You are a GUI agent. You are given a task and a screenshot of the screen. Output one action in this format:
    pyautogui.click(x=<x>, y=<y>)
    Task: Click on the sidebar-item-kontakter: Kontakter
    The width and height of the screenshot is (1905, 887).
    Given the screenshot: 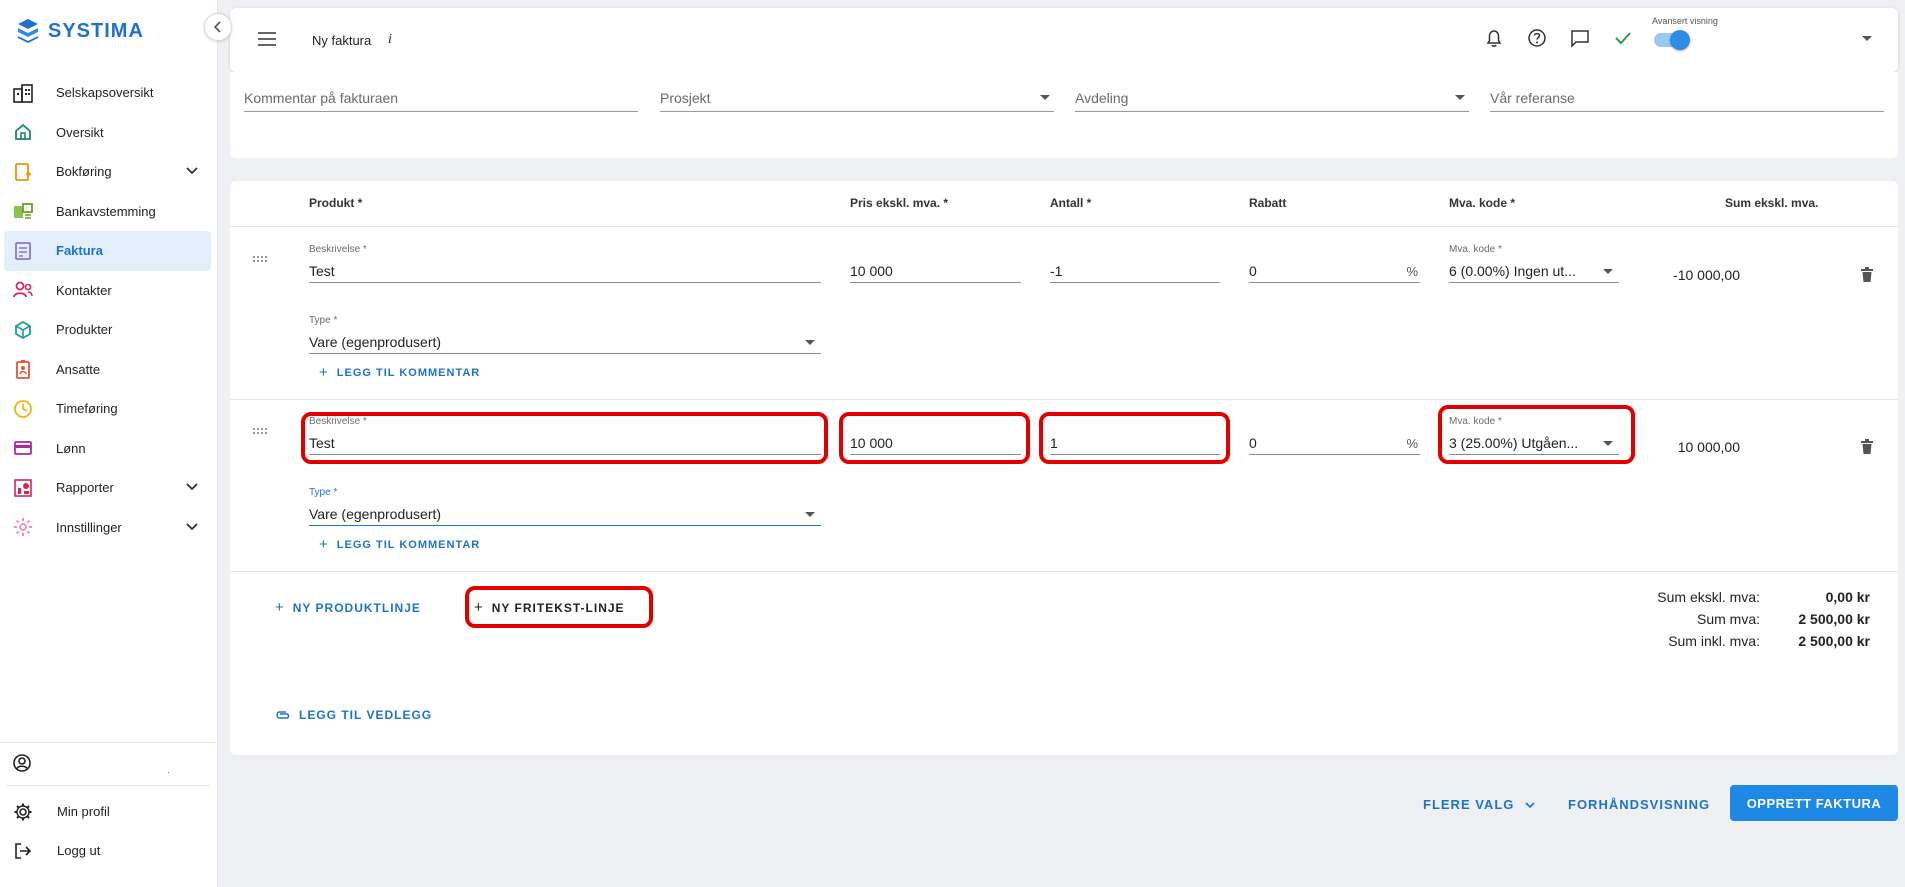 What is the action you would take?
    pyautogui.click(x=107, y=291)
    